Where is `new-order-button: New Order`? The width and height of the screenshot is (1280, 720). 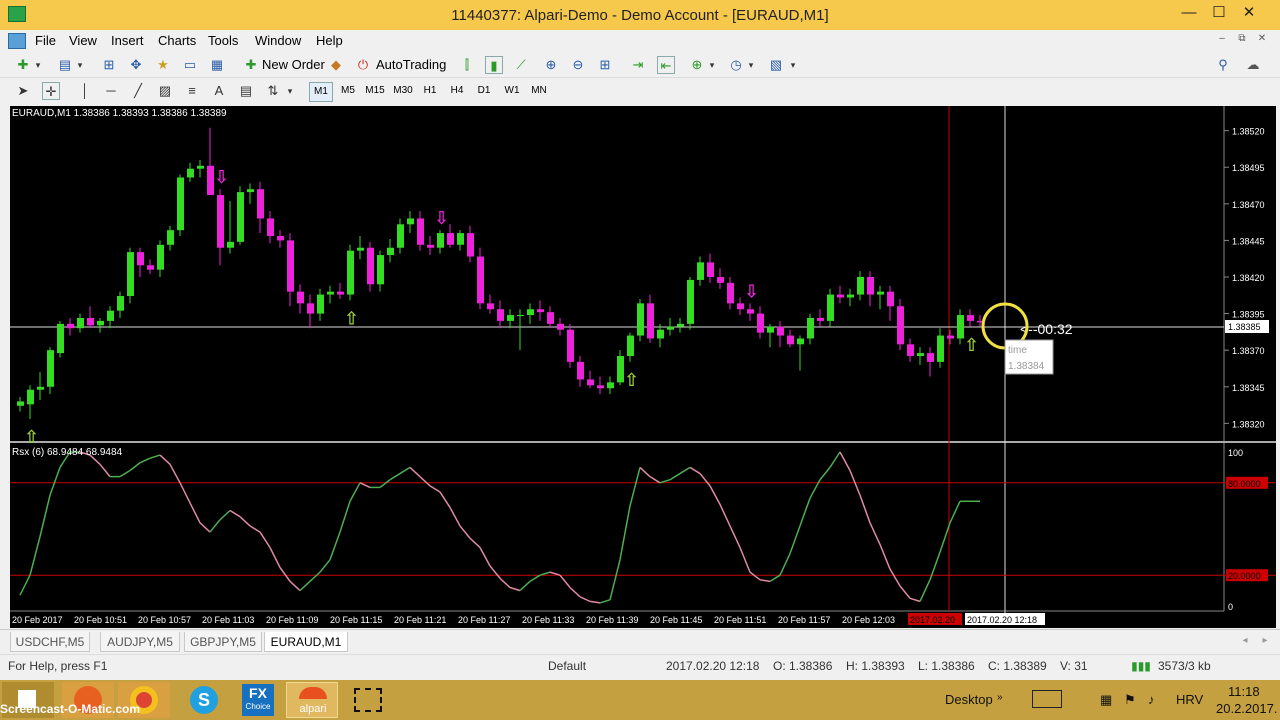 new-order-button: New Order is located at coordinates (293, 65).